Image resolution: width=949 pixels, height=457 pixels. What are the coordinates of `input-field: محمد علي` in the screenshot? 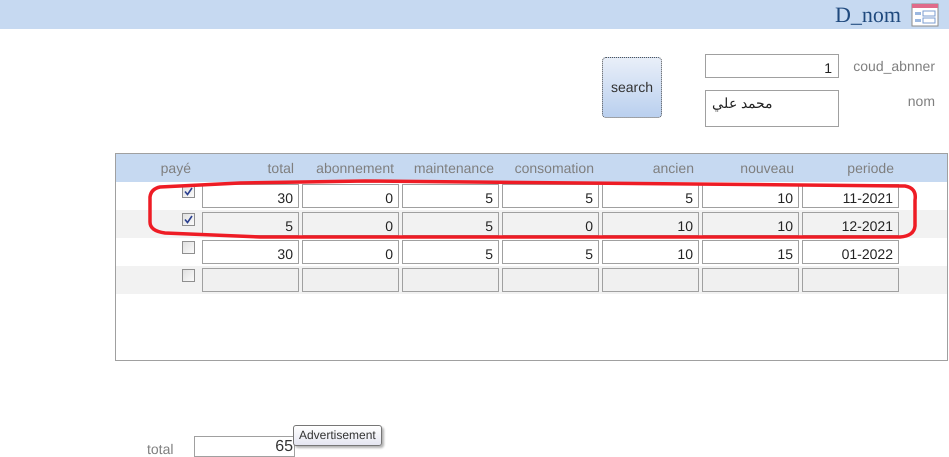 It's located at (772, 108).